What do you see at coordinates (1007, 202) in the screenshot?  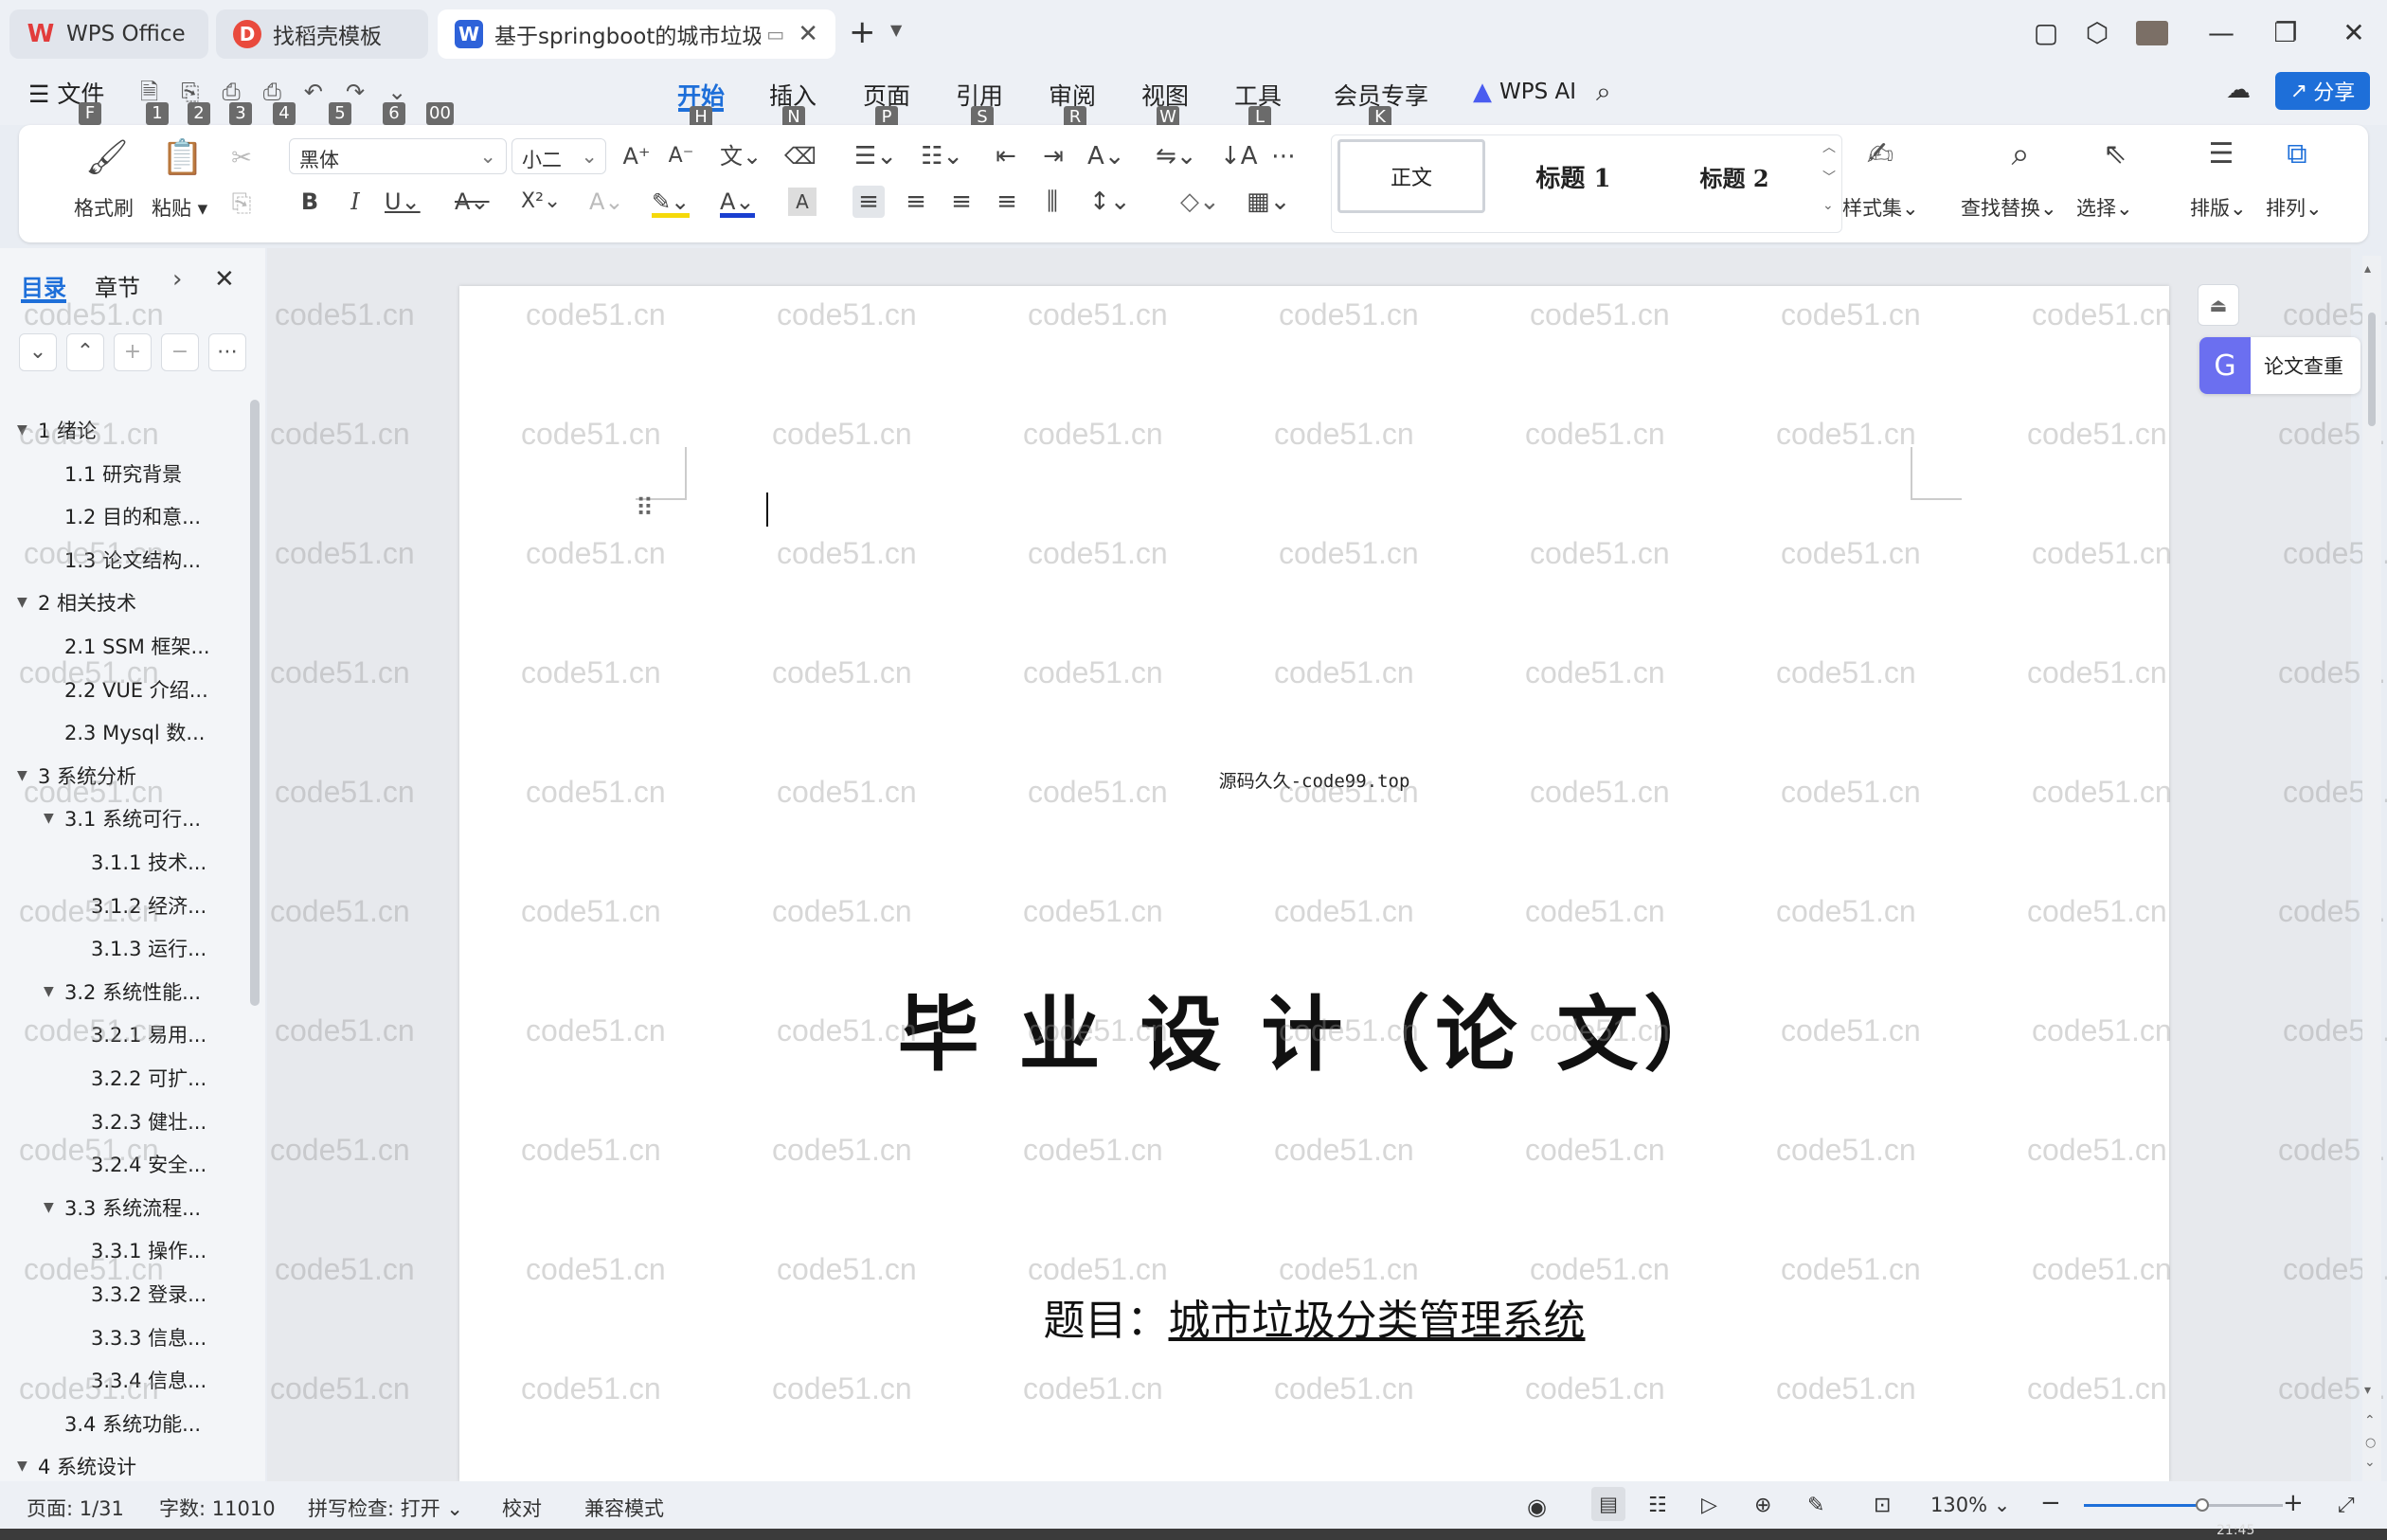 I see `justify-icon: ≡` at bounding box center [1007, 202].